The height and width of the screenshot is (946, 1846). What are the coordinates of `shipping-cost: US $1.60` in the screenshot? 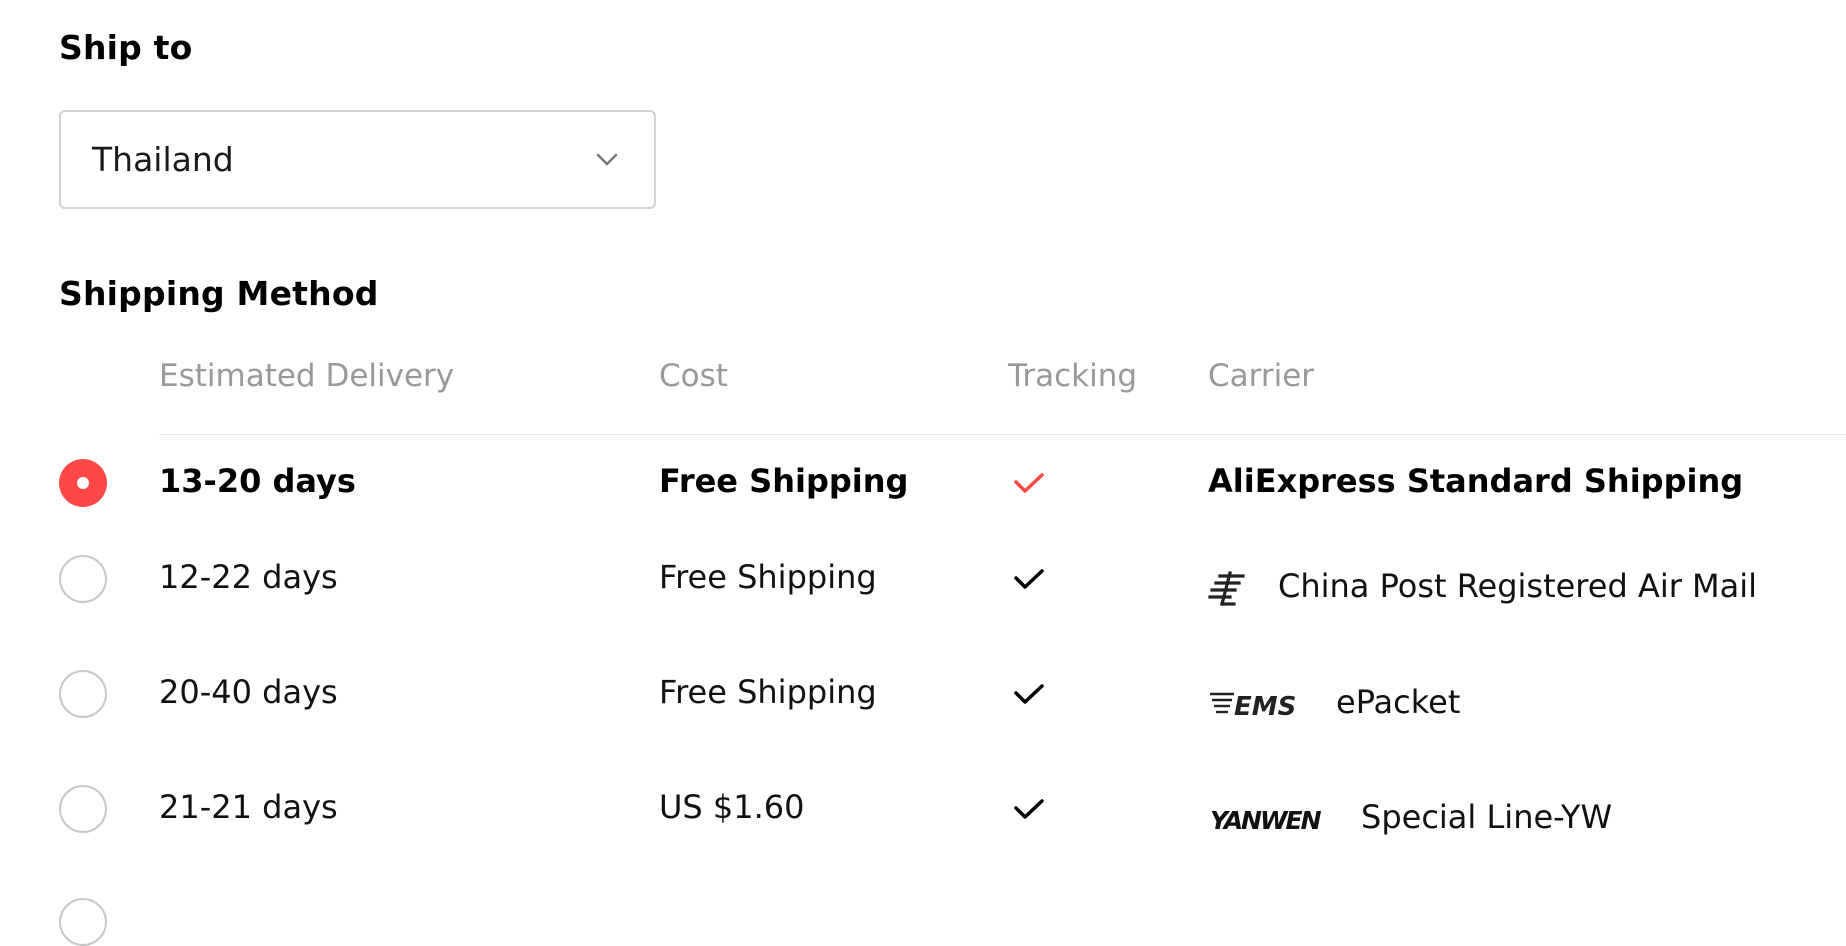 It's located at (732, 807).